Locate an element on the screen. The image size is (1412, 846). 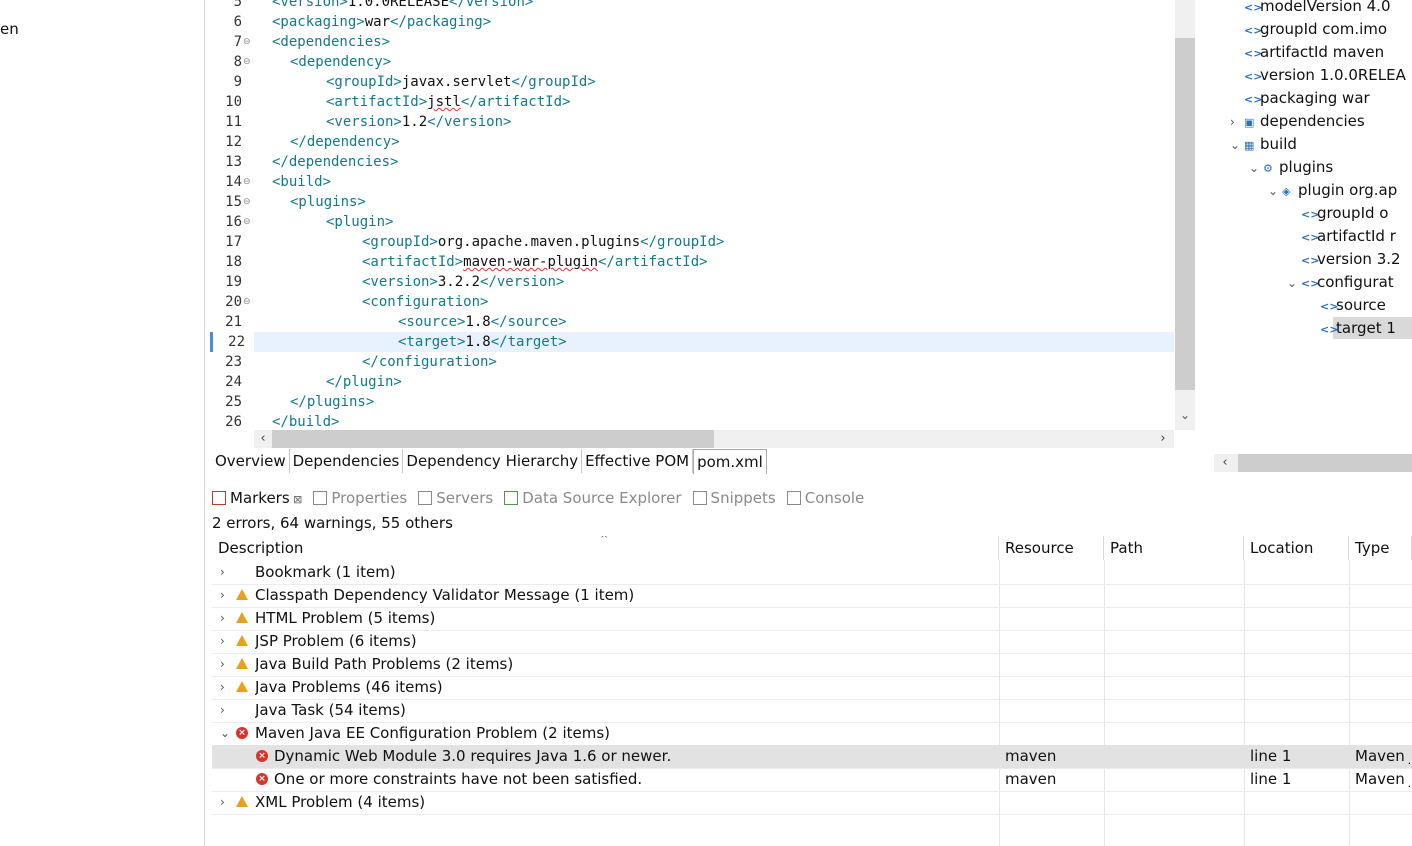
table-row: › Java Build Path Problems (2 items) is located at coordinates (812, 665).